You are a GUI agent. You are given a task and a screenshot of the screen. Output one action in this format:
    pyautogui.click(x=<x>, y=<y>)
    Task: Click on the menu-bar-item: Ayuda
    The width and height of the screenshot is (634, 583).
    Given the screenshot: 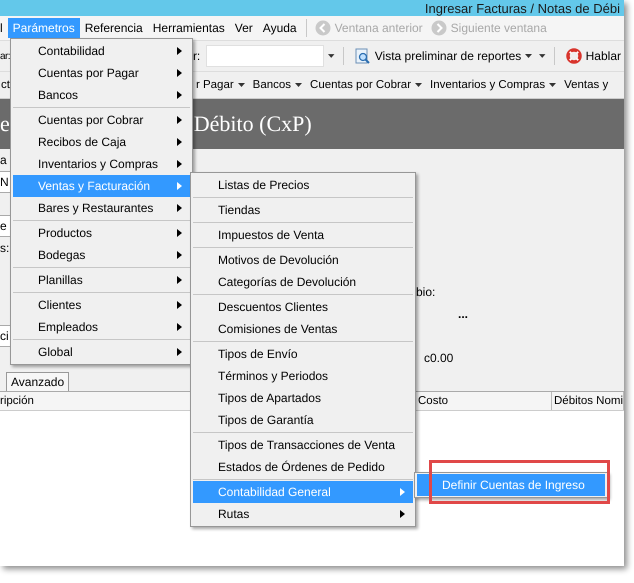 What is the action you would take?
    pyautogui.click(x=280, y=28)
    